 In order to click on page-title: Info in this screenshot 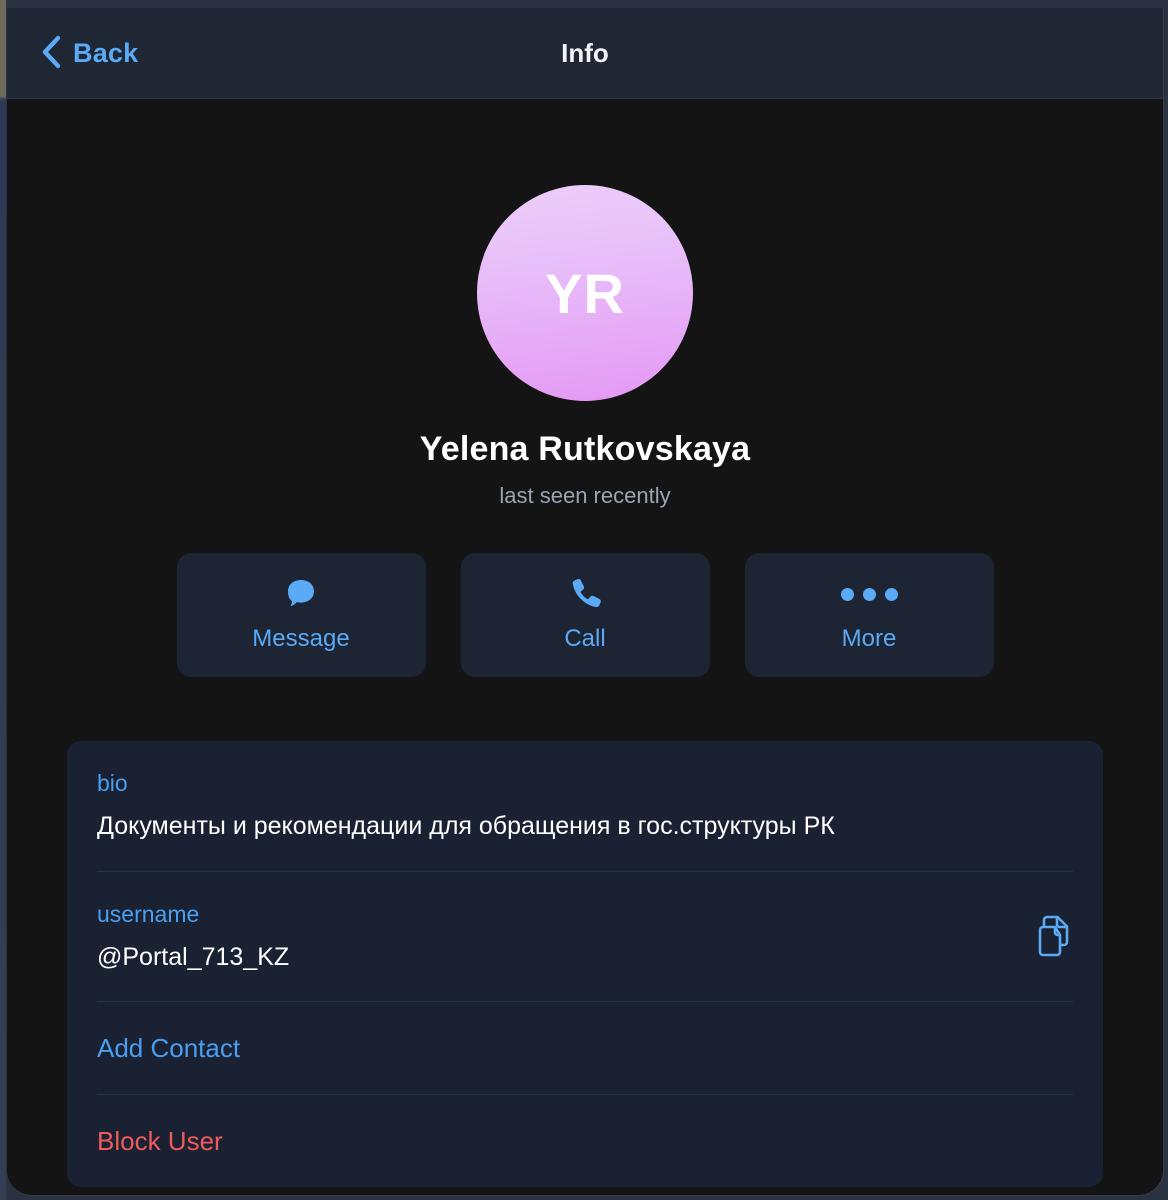, I will do `click(585, 52)`.